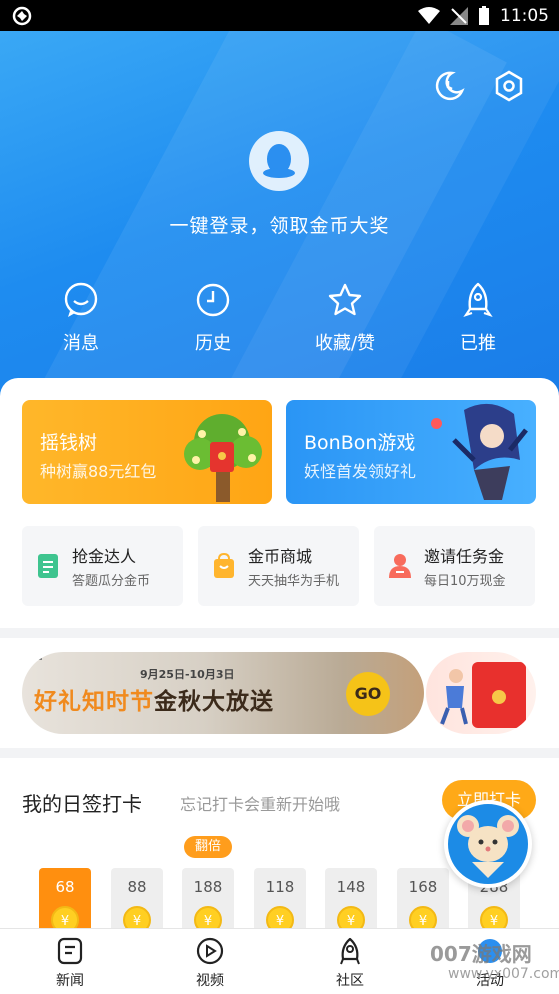 The width and height of the screenshot is (559, 994). What do you see at coordinates (478, 343) in the screenshot?
I see `quick-action-label: 已推` at bounding box center [478, 343].